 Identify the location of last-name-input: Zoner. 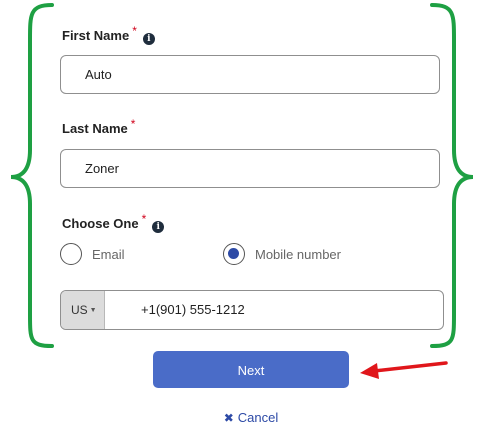
(250, 168).